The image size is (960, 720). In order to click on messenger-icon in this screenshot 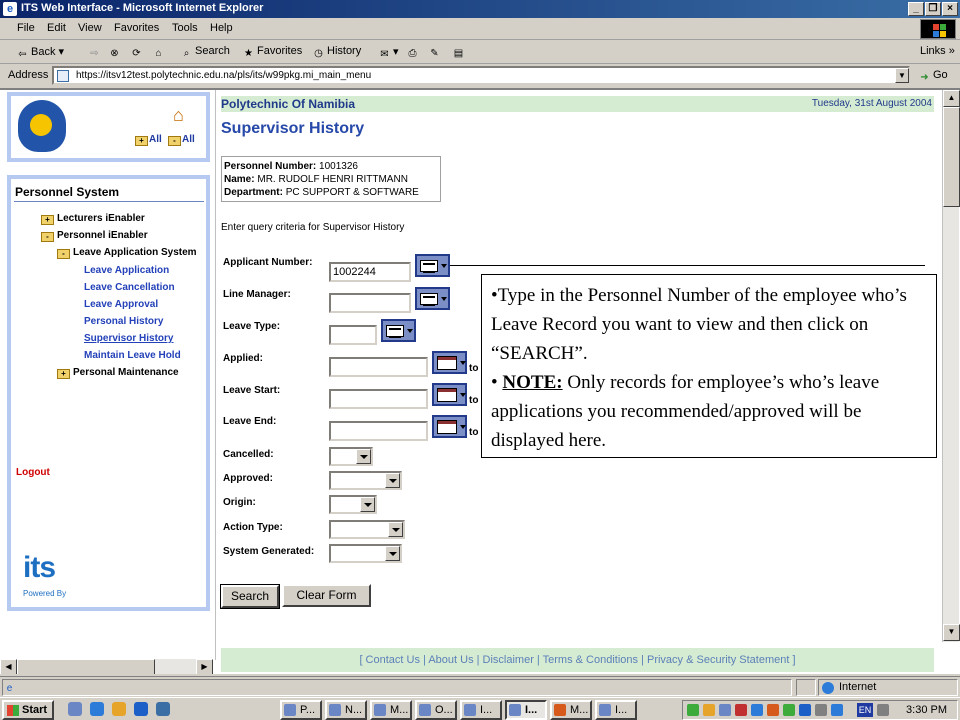, I will do `click(97, 709)`.